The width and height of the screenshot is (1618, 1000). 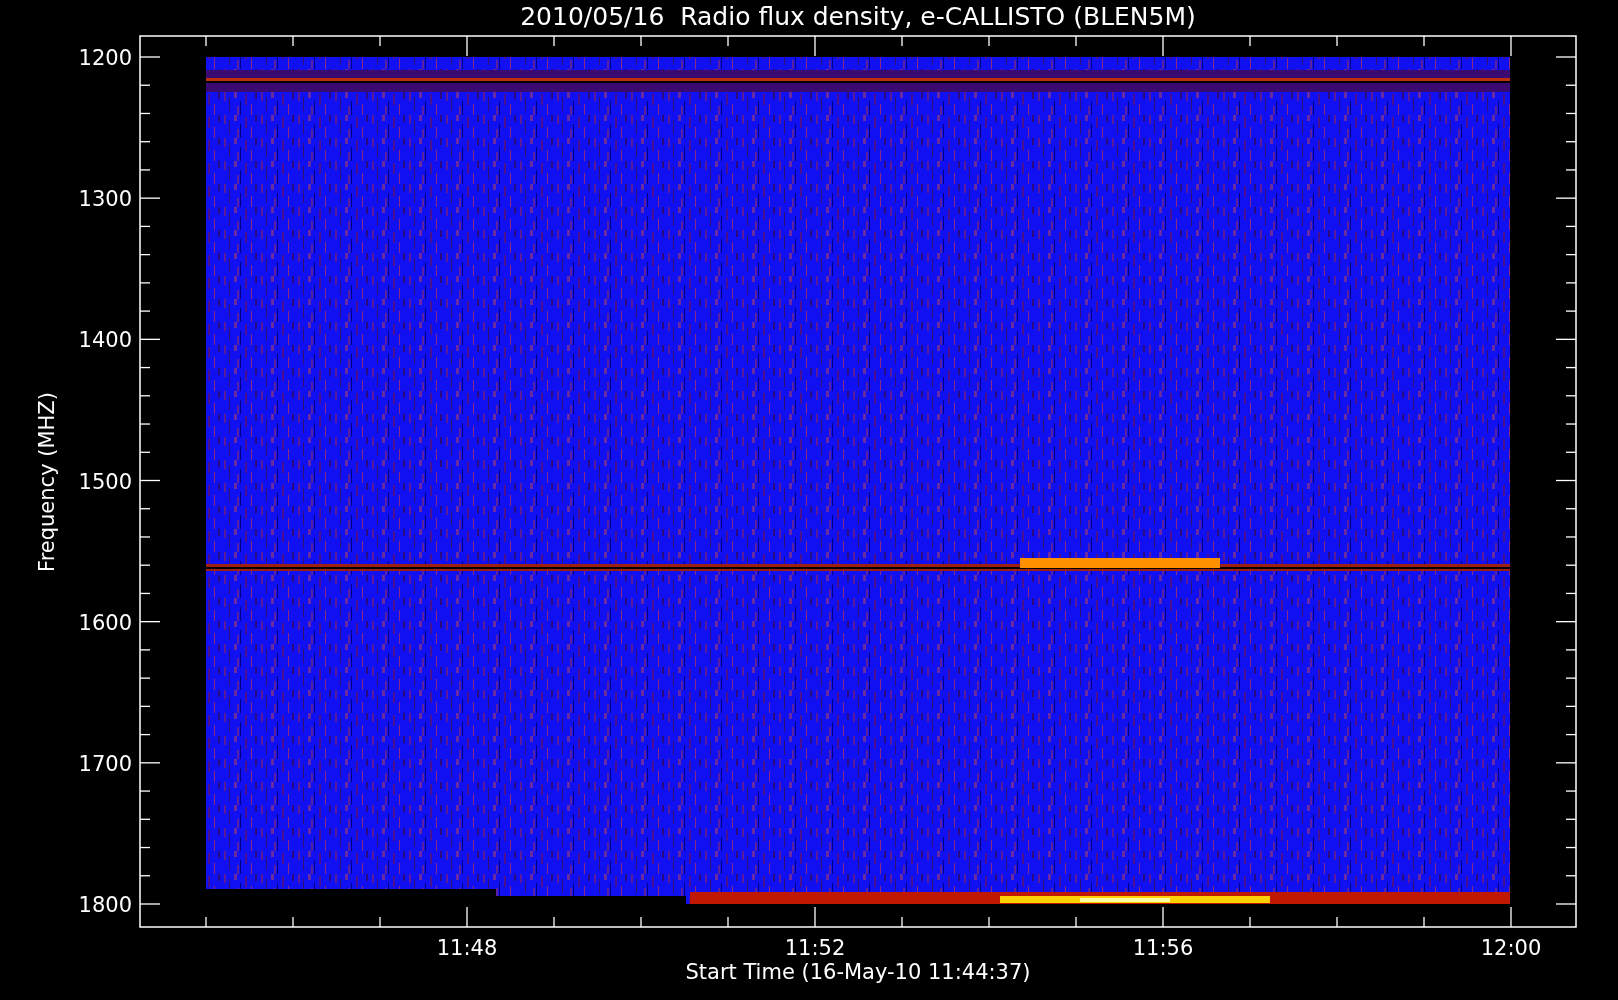 What do you see at coordinates (47, 482) in the screenshot?
I see `y-axis-label: Frequency (MHZ)` at bounding box center [47, 482].